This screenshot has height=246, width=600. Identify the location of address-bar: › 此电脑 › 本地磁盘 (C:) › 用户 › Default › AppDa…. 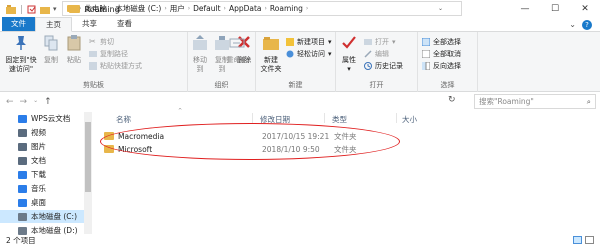
(262, 8).